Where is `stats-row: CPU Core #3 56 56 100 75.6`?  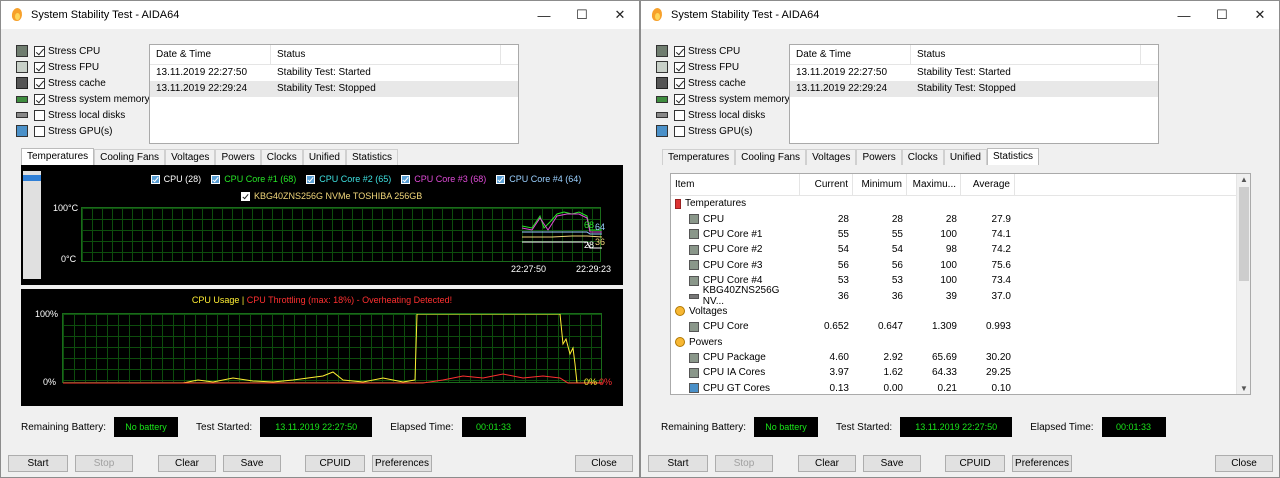
stats-row: CPU Core #3 56 56 100 75.6 is located at coordinates (960, 265).